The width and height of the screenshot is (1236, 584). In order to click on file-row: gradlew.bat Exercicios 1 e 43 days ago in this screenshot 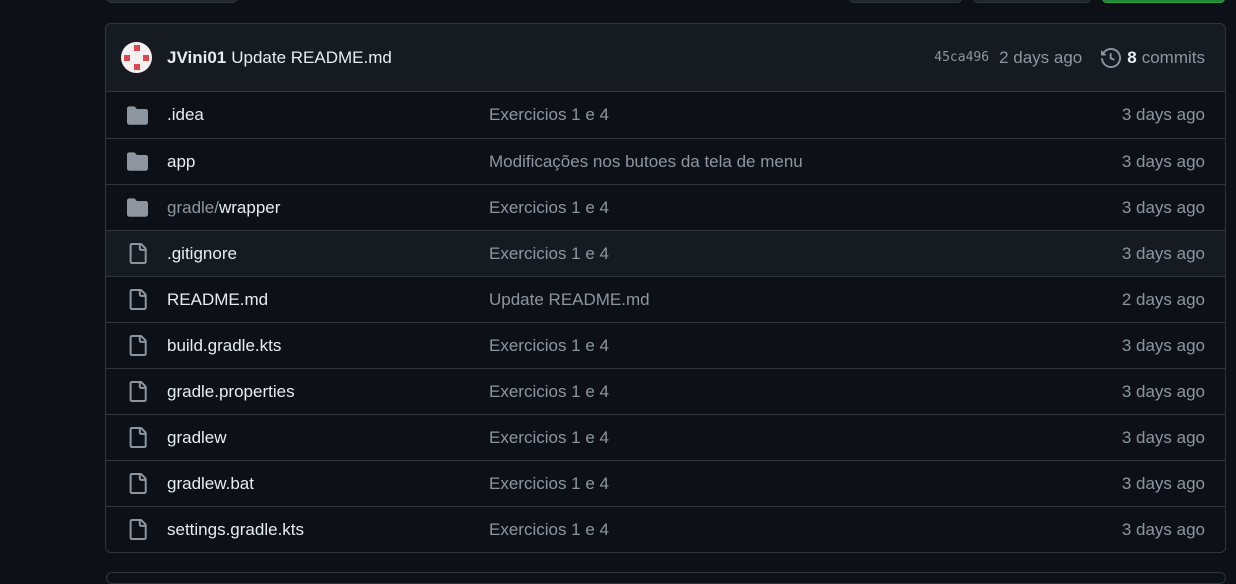, I will do `click(665, 483)`.